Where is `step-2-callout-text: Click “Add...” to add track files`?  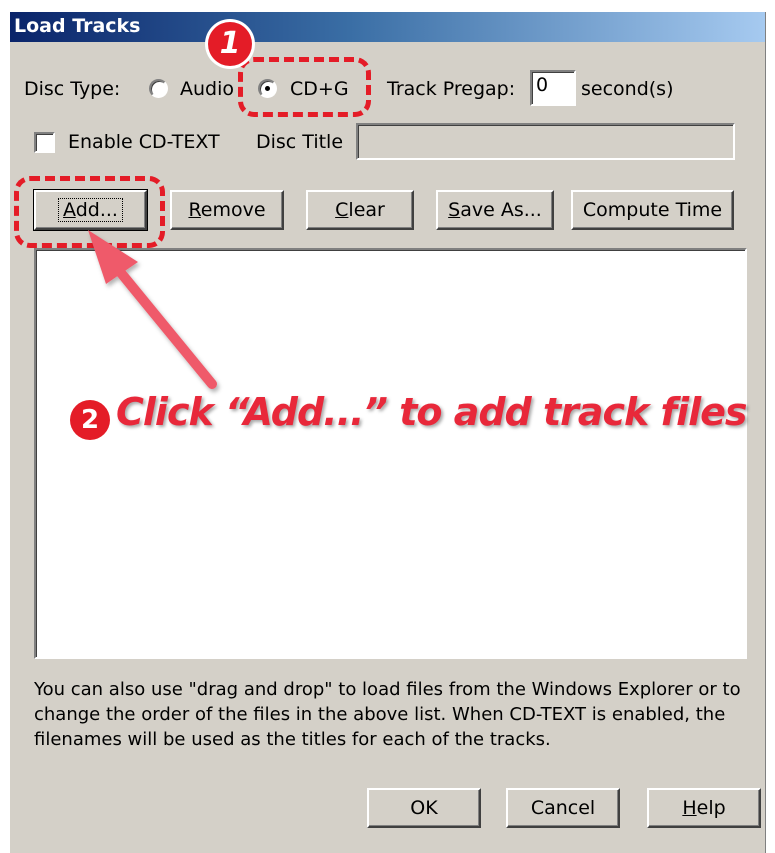
step-2-callout-text: Click “Add...” to add track files is located at coordinates (432, 412).